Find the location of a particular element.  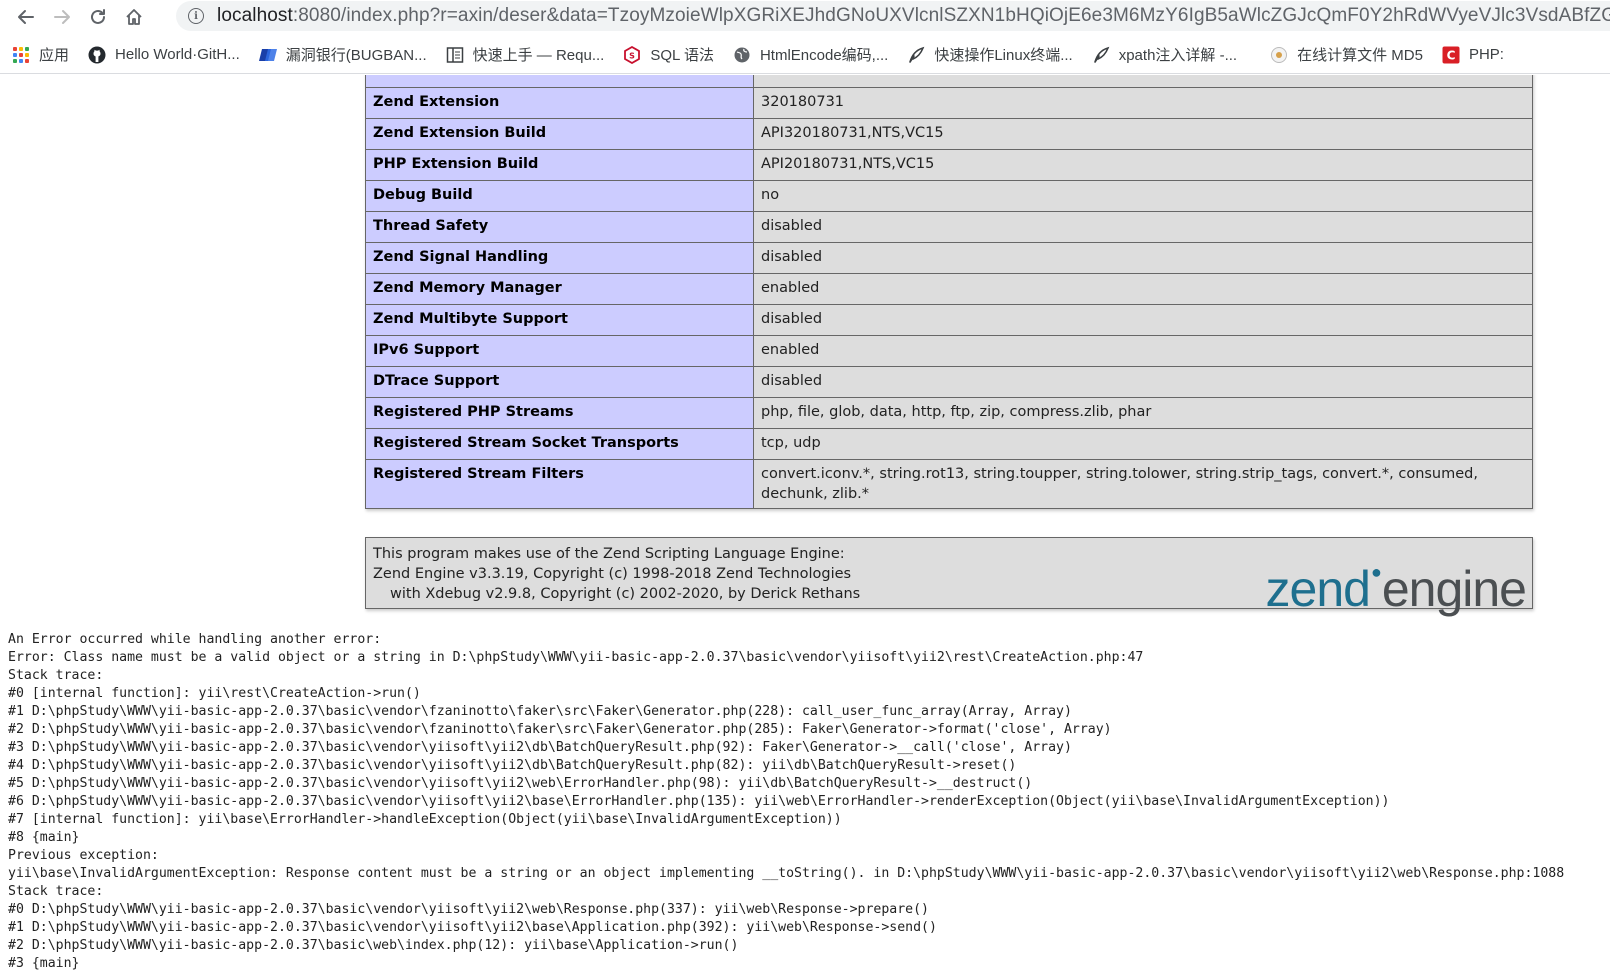

github-icon is located at coordinates (97, 55).